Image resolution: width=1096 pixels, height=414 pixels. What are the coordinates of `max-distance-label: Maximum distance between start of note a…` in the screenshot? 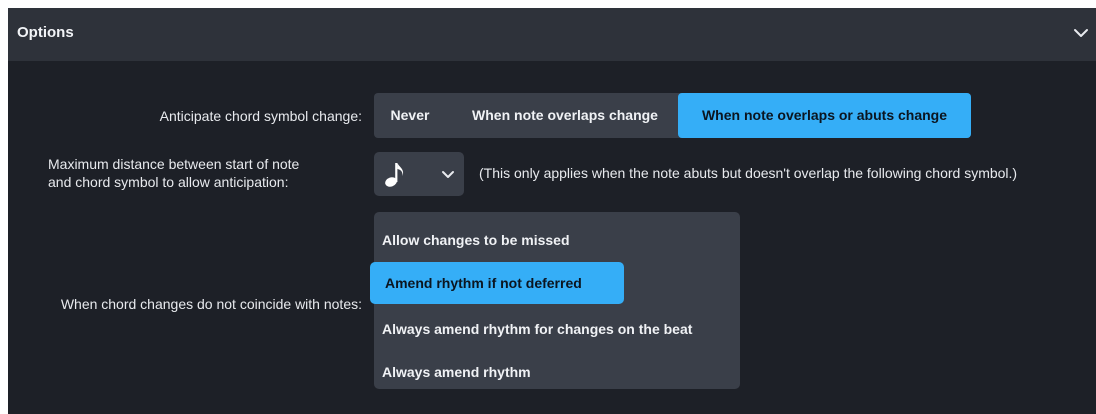 It's located at (198, 173).